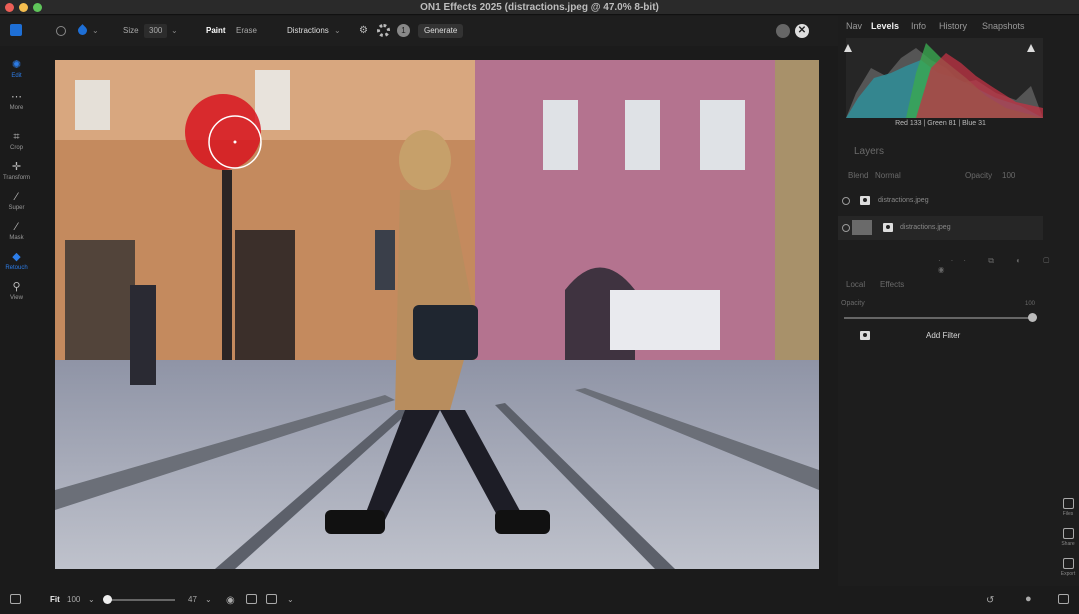  I want to click on more-icon: ⋯, so click(16, 97).